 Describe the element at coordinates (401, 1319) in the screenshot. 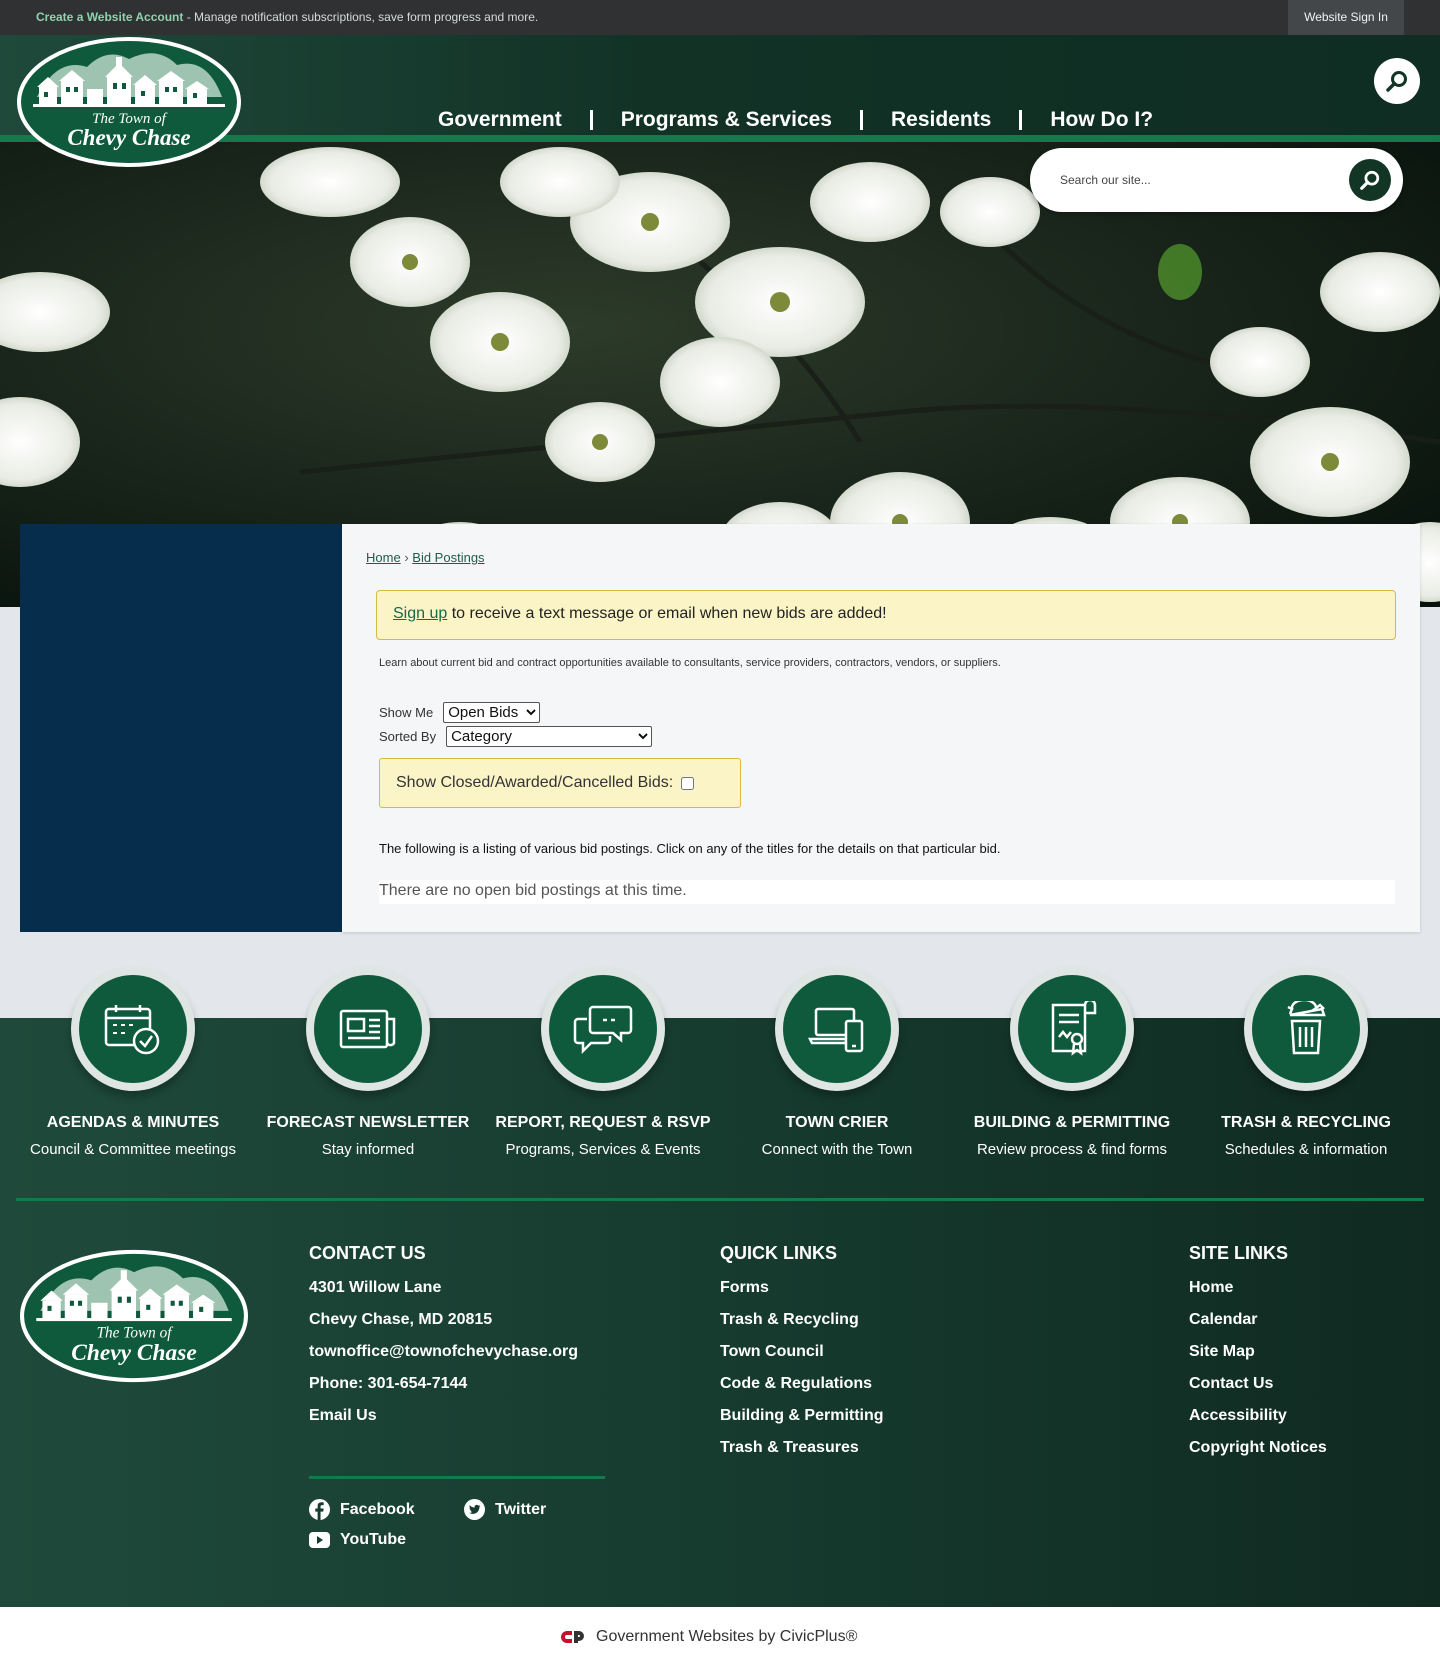

I see `contact-address-line-2: Chevy Chase, MD 20815` at that location.